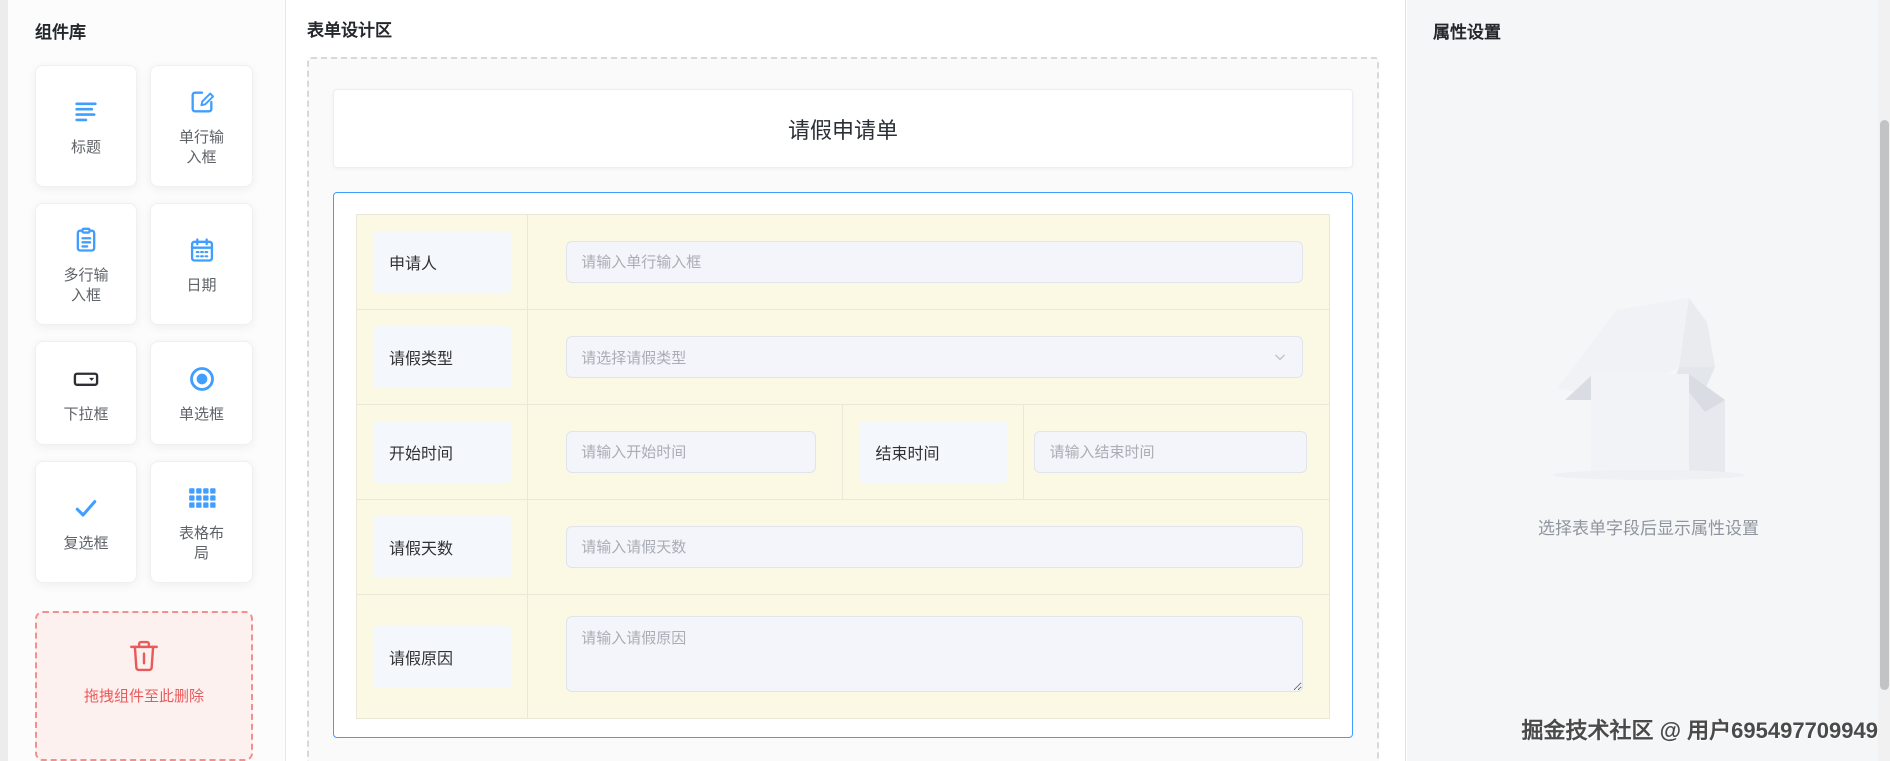 The height and width of the screenshot is (761, 1890). What do you see at coordinates (634, 358) in the screenshot?
I see `select-placeholder: 请选择请假类型` at bounding box center [634, 358].